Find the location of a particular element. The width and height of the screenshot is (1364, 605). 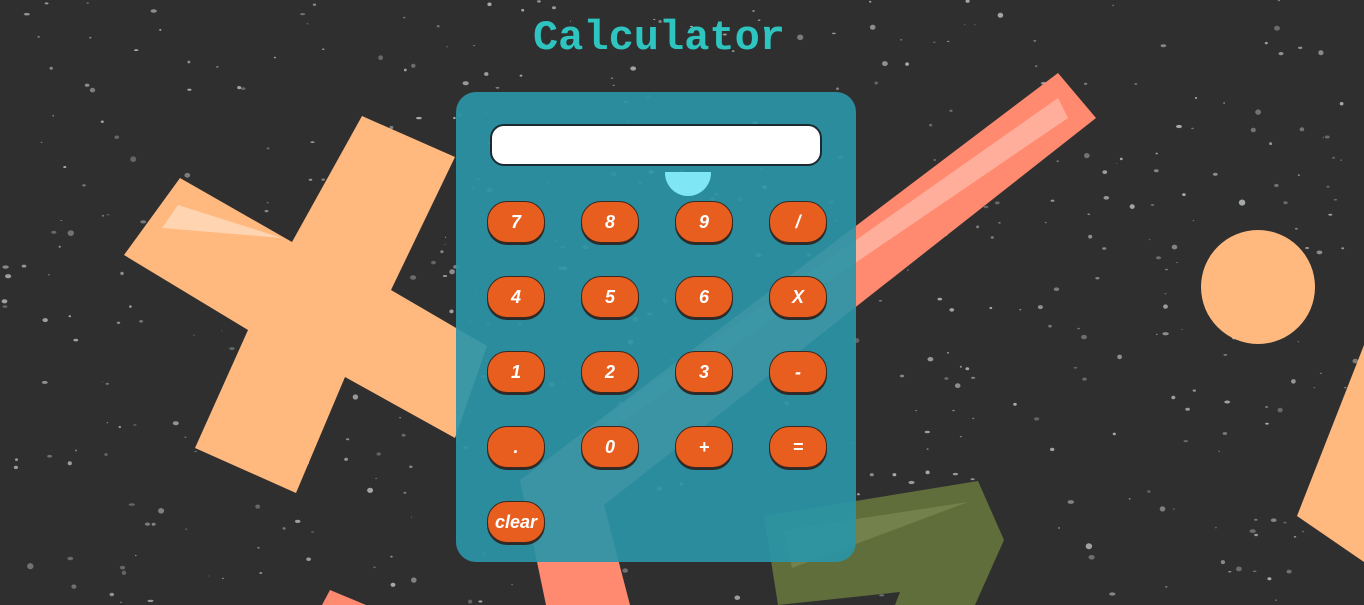

key-multiply-button: X is located at coordinates (798, 297).